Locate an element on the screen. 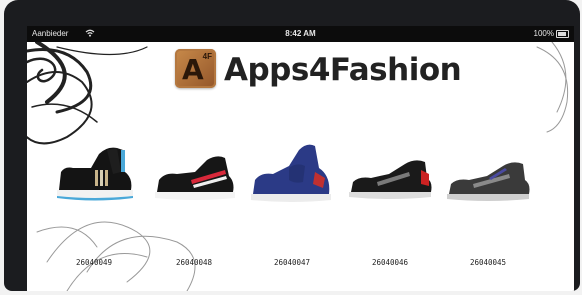 The height and width of the screenshot is (295, 582). battery-icon is located at coordinates (562, 34).